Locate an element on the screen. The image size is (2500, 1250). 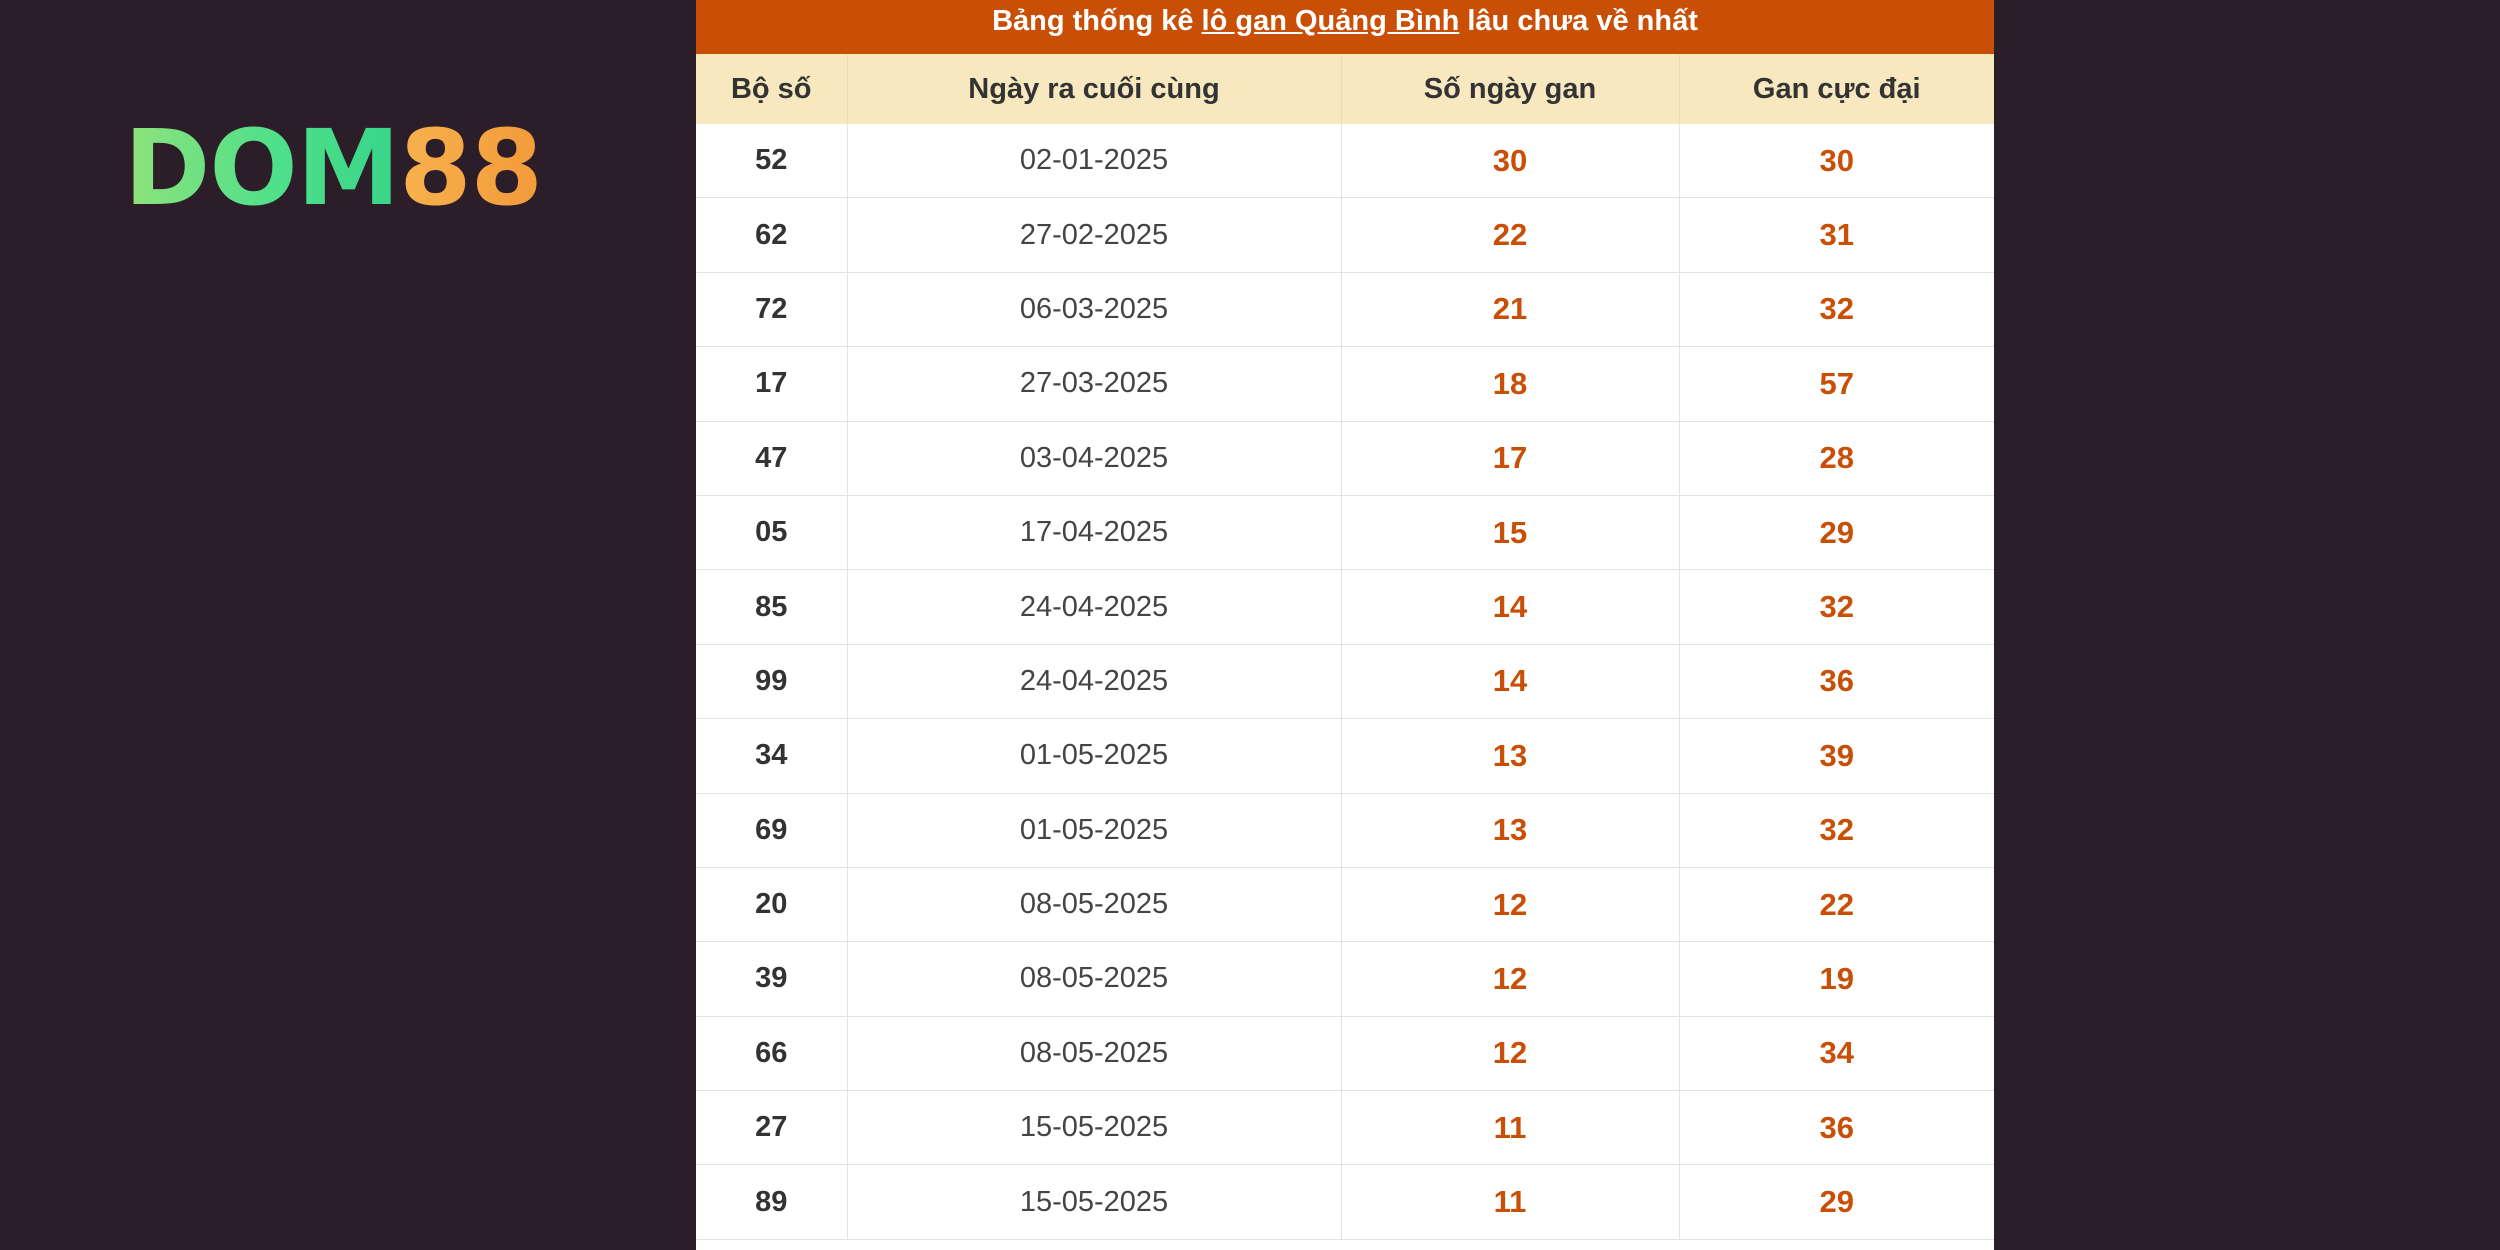
gan-cuc-dai-cell: 39 is located at coordinates (1836, 756).